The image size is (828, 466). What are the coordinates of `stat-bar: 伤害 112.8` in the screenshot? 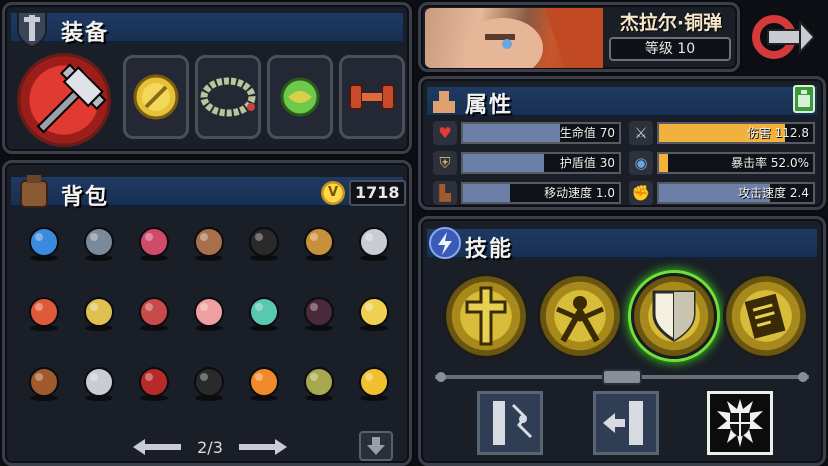 It's located at (736, 133).